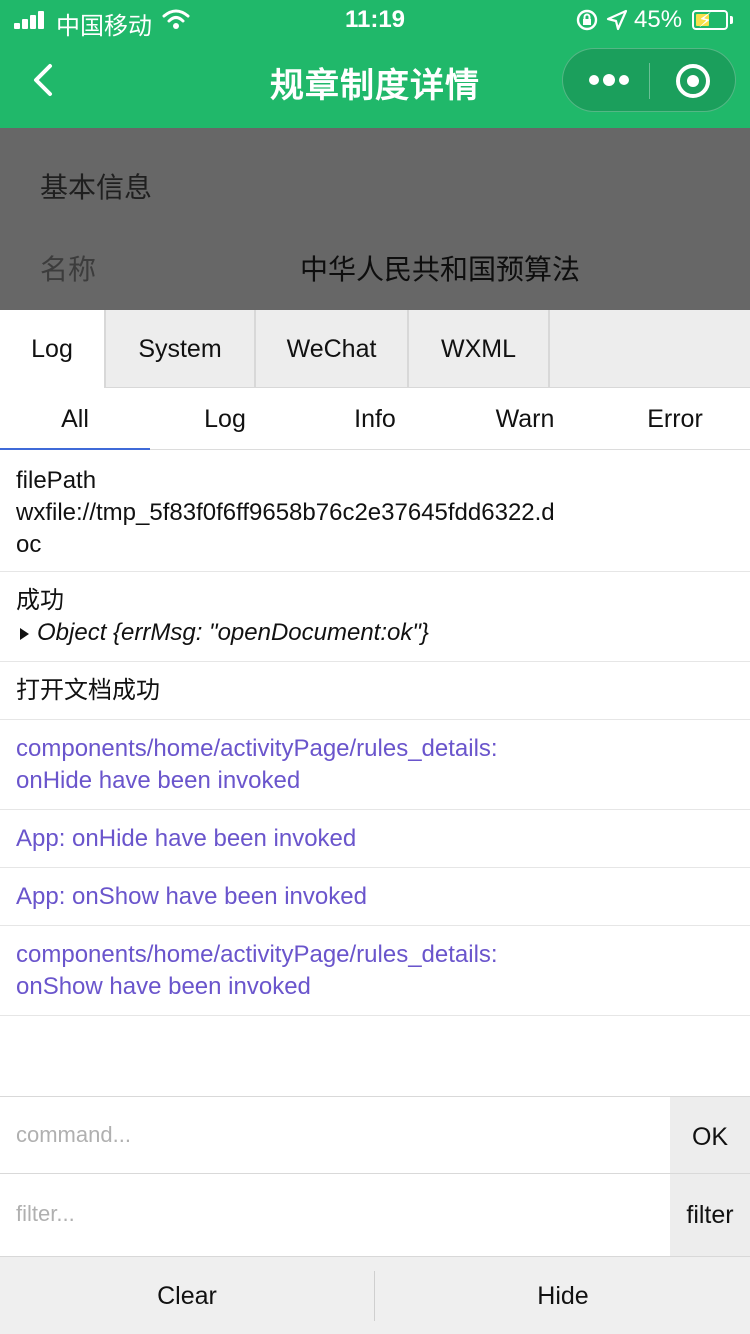 This screenshot has height=1334, width=750. What do you see at coordinates (587, 20) in the screenshot?
I see `rotation-lock-icon` at bounding box center [587, 20].